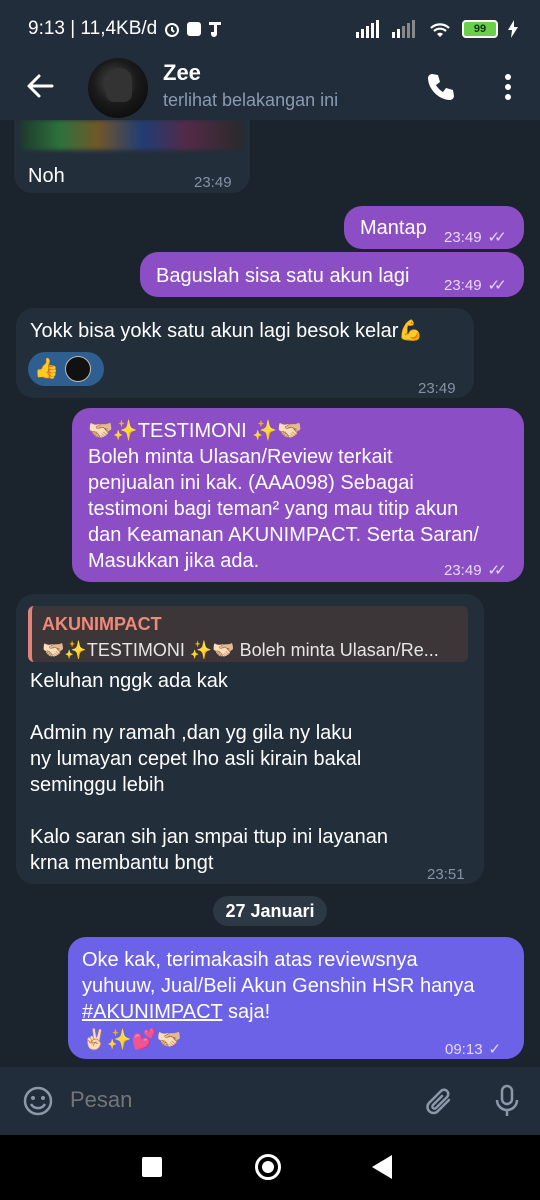 The width and height of the screenshot is (540, 1200). Describe the element at coordinates (251, 100) in the screenshot. I see `contact-status: terlihat belakangan ini` at that location.